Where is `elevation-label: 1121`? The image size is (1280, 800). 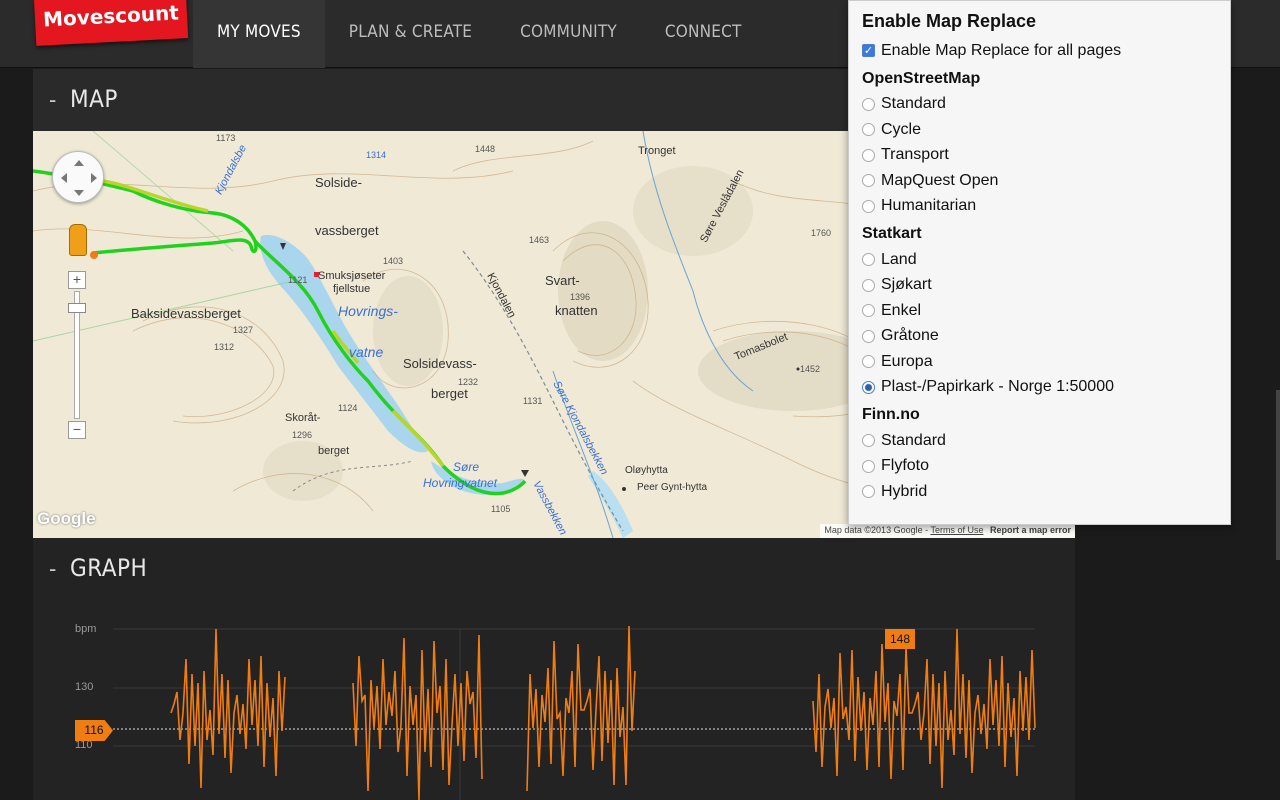 elevation-label: 1121 is located at coordinates (298, 280).